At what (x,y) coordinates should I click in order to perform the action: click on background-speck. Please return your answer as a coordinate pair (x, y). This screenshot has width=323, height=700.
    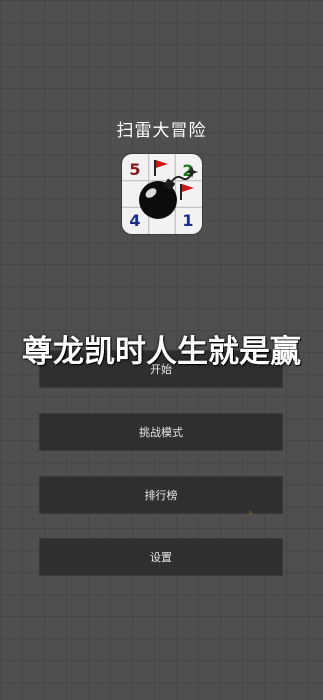
    Looking at the image, I should click on (250, 513).